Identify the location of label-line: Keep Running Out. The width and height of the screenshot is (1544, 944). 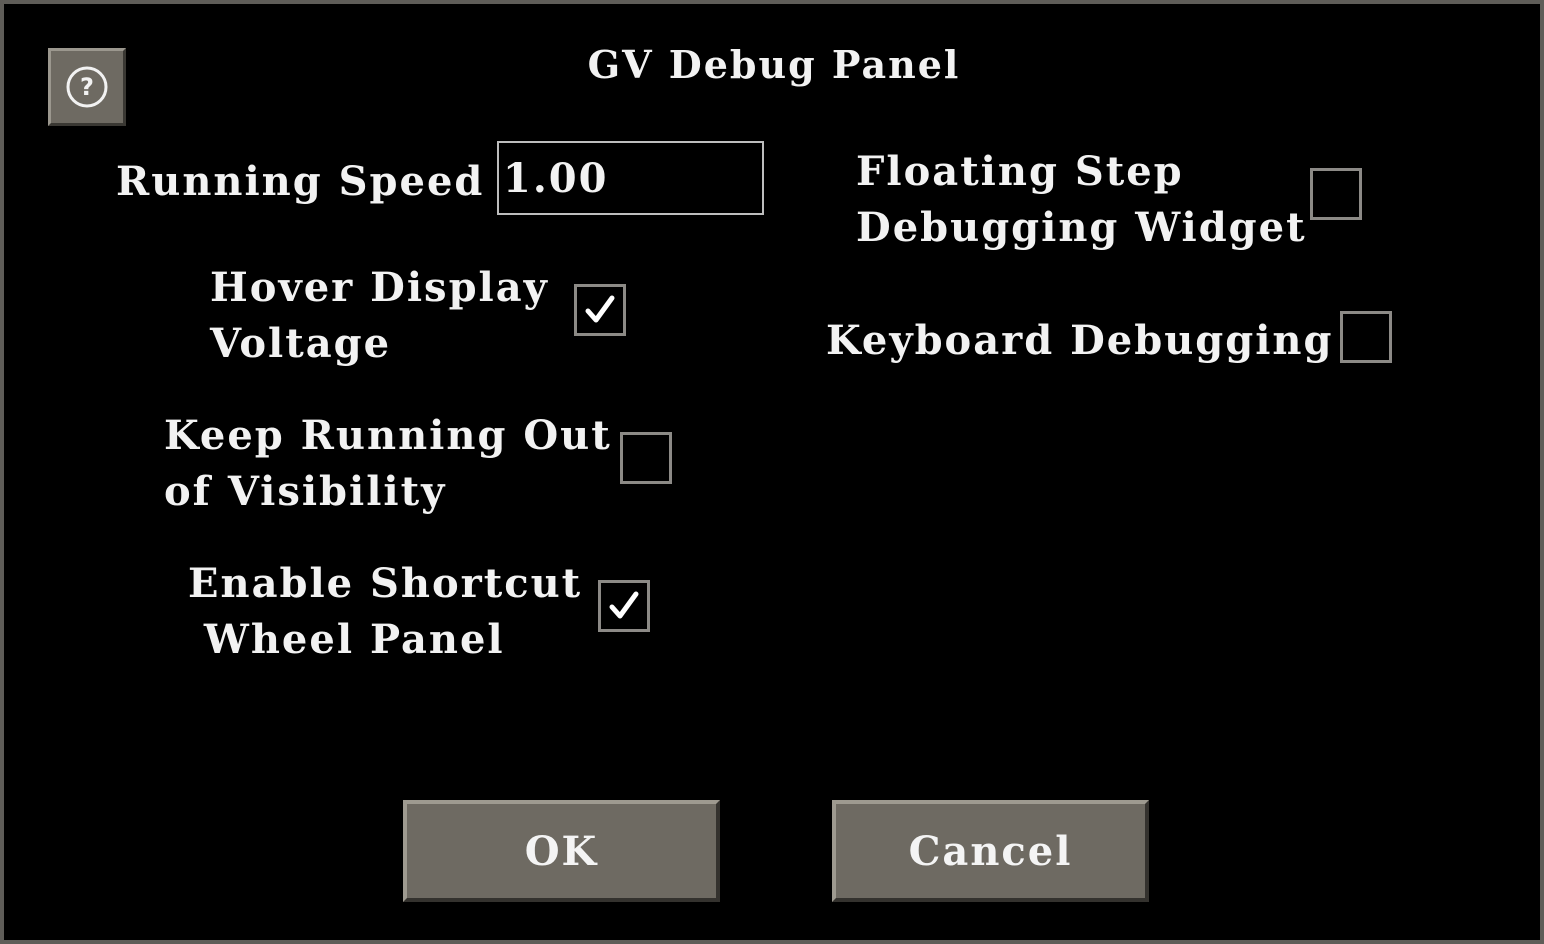
(388, 435).